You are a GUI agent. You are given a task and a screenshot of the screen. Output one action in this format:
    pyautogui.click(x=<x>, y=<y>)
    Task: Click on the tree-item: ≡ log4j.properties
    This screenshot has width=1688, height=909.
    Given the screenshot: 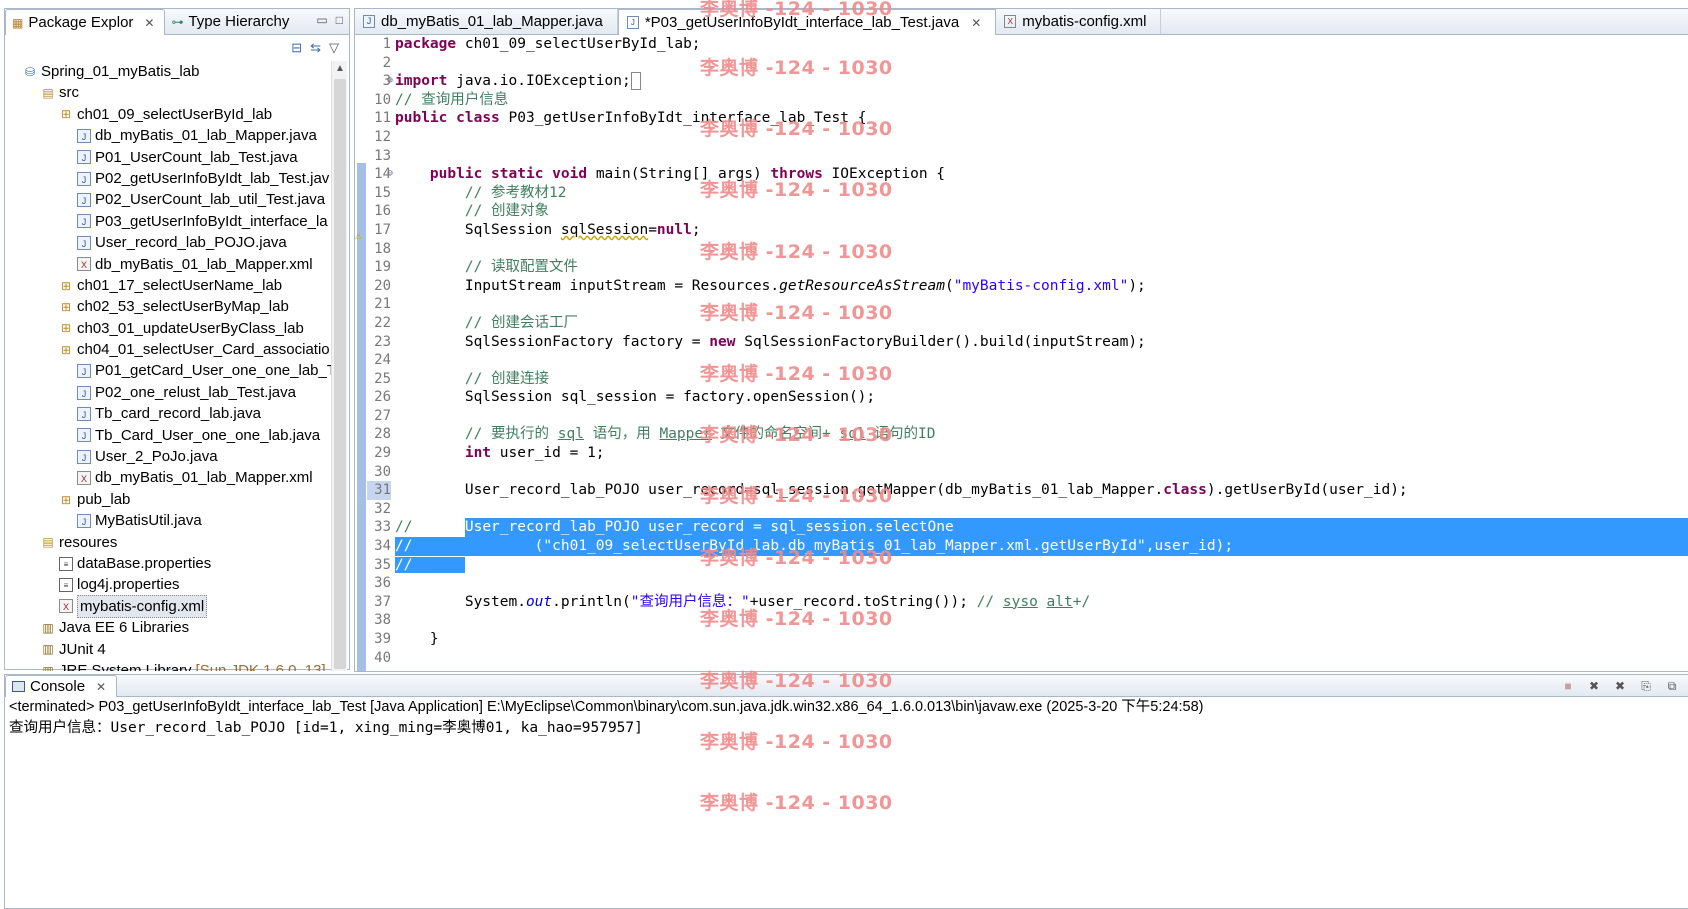 What is the action you would take?
    pyautogui.click(x=168, y=584)
    